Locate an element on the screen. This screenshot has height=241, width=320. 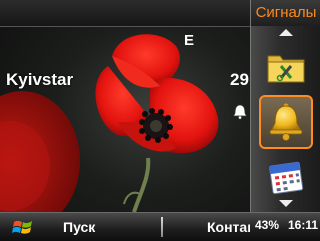
network-indicator: E is located at coordinates (189, 40).